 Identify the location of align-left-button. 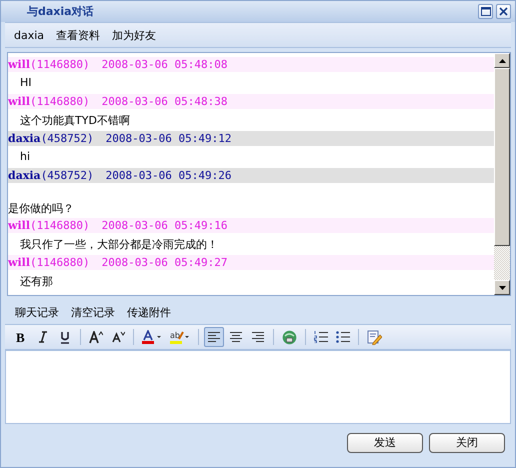
(214, 337).